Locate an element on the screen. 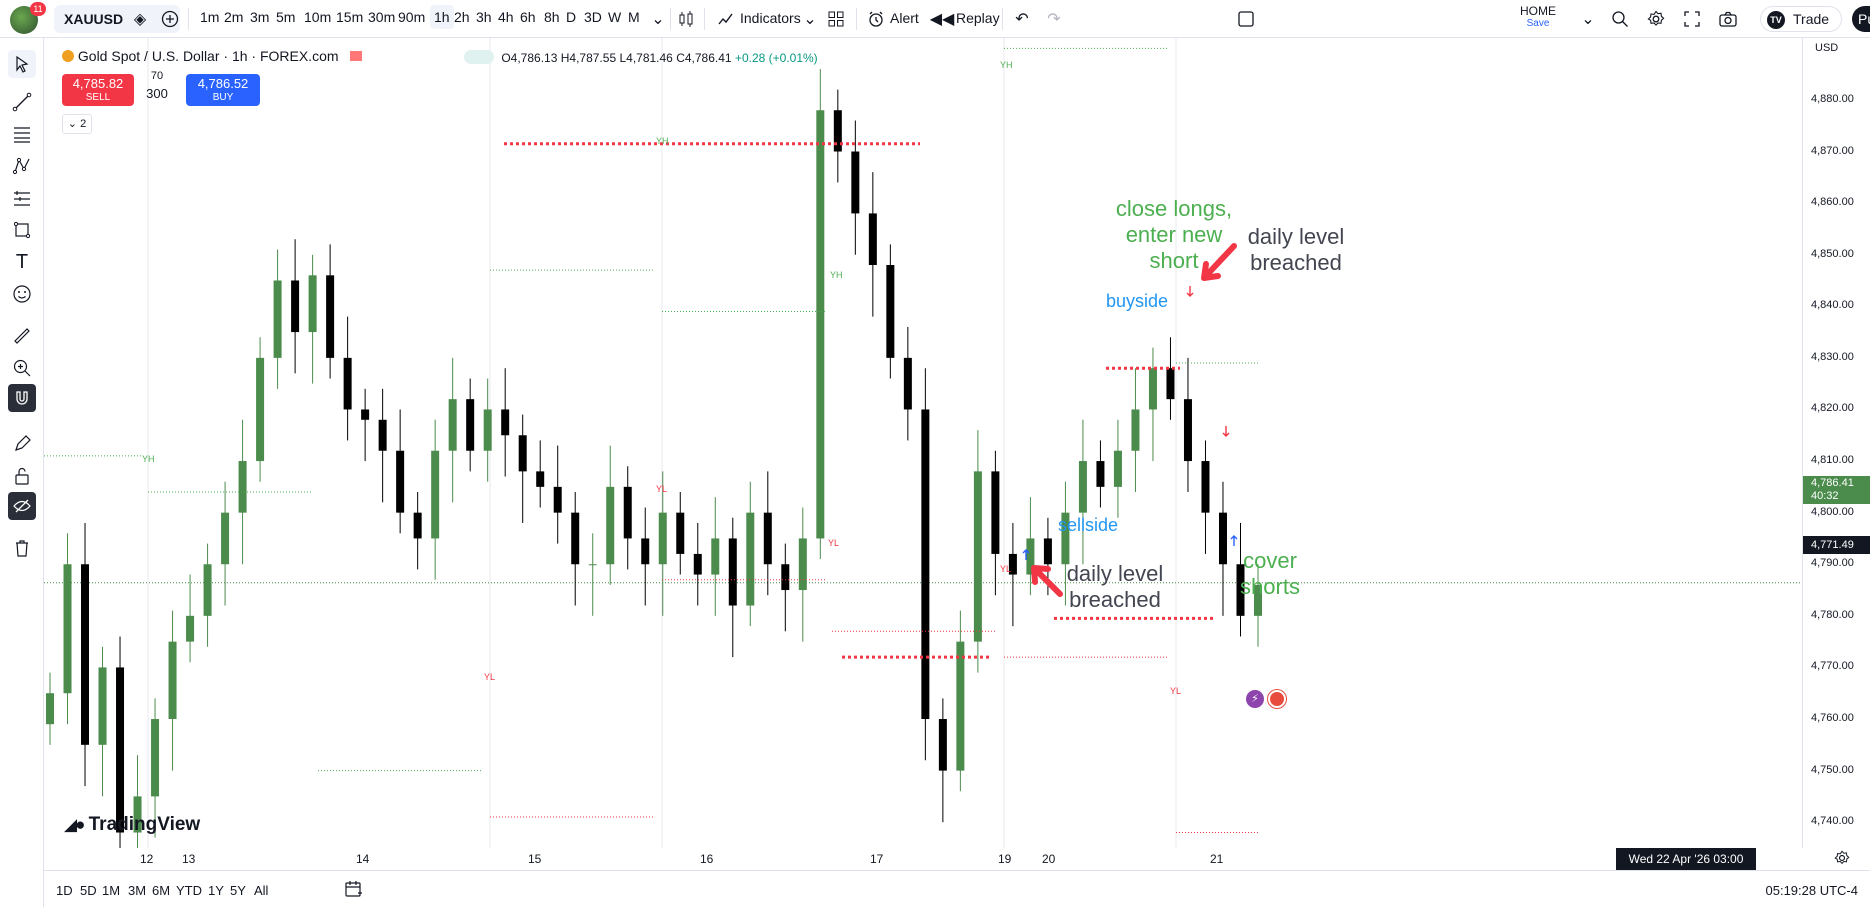 This screenshot has width=1870, height=907. range-3M: 3M is located at coordinates (137, 890).